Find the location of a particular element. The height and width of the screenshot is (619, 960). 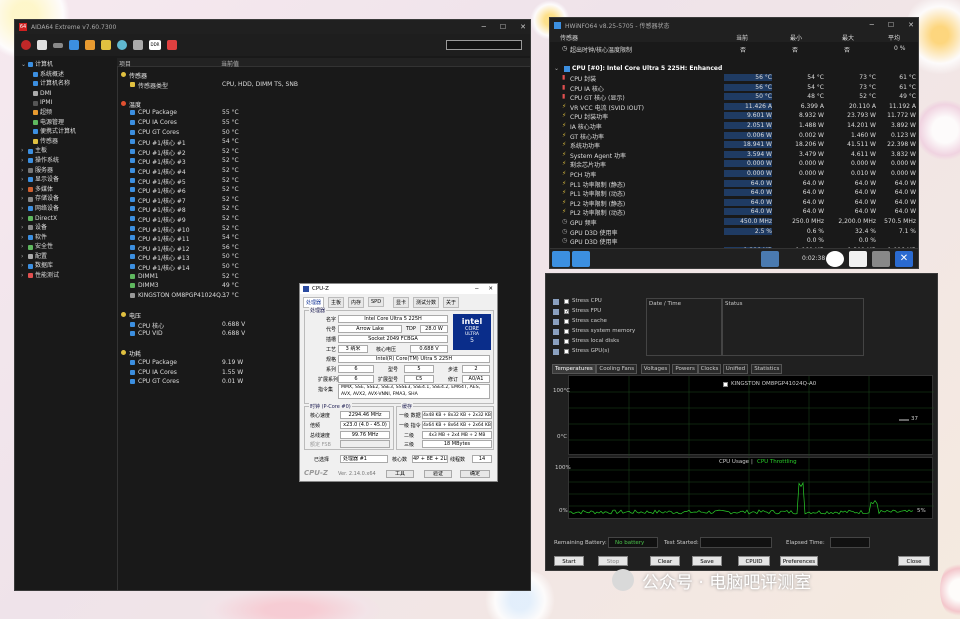

column-max: 最大 is located at coordinates (848, 37).